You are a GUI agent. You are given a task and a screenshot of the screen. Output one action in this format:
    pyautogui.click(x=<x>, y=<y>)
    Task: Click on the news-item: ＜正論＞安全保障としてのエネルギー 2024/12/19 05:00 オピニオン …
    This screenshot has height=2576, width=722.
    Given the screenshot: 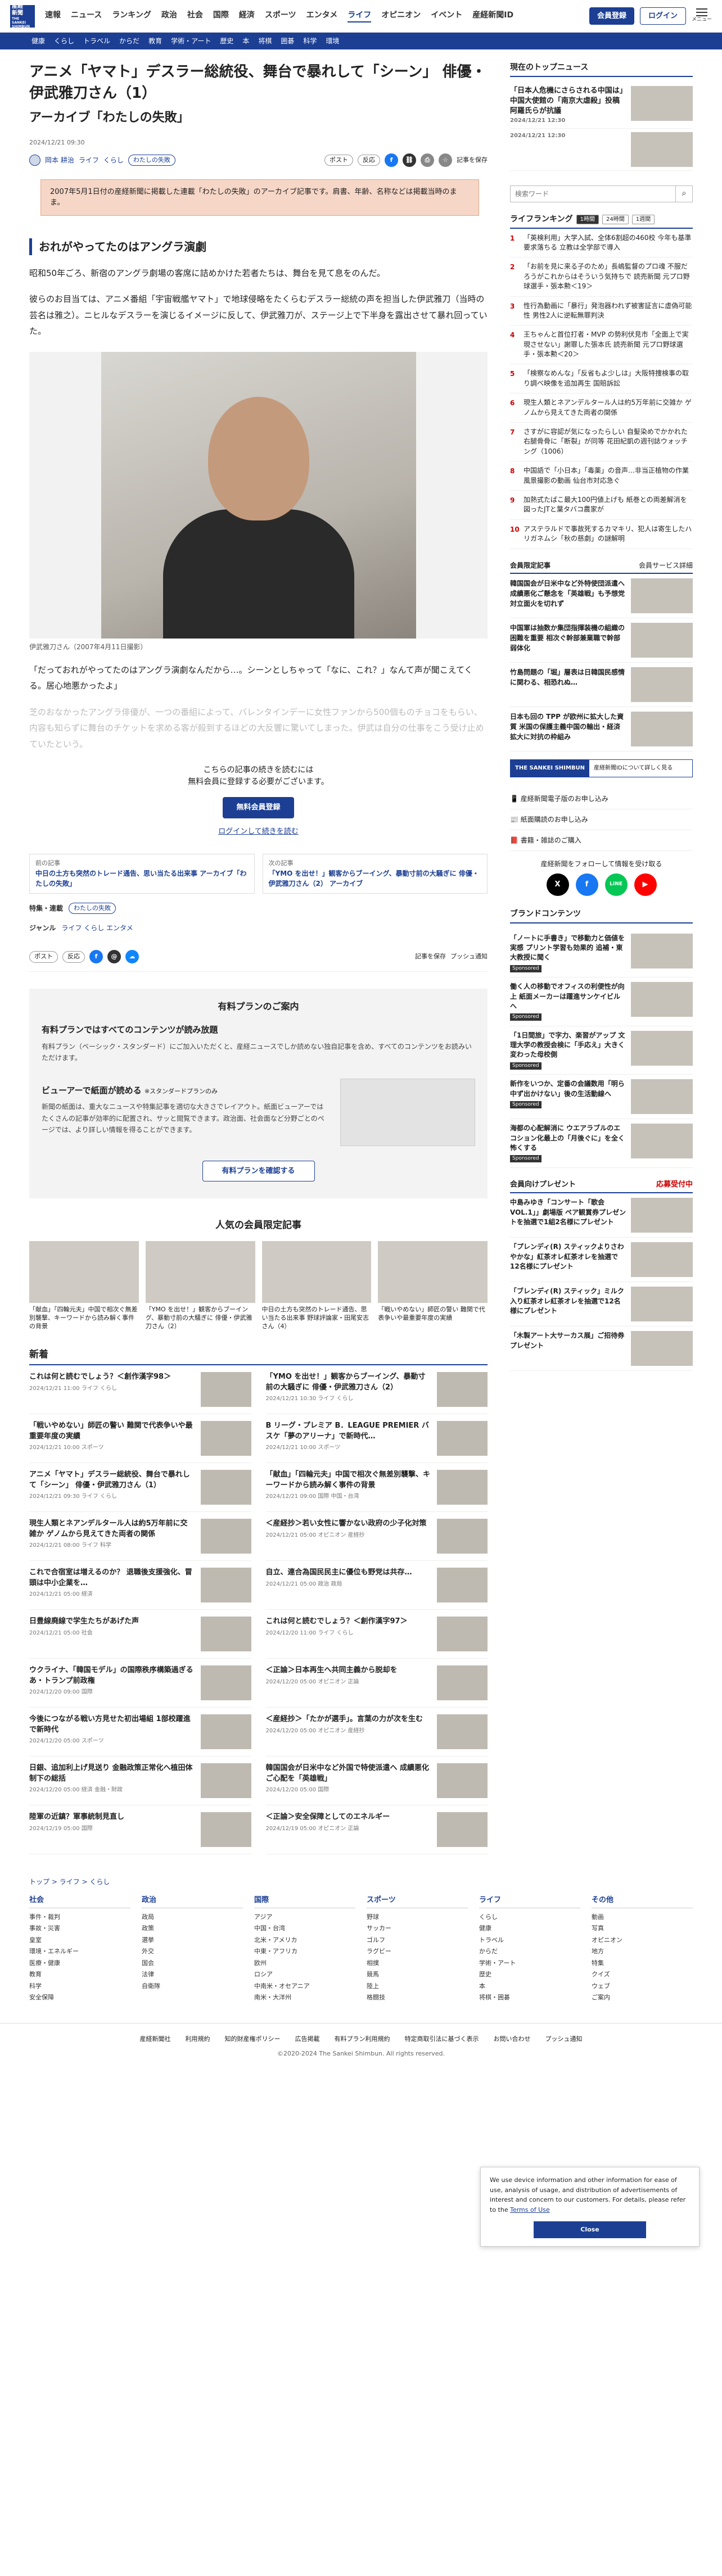 What is the action you would take?
    pyautogui.click(x=376, y=1830)
    